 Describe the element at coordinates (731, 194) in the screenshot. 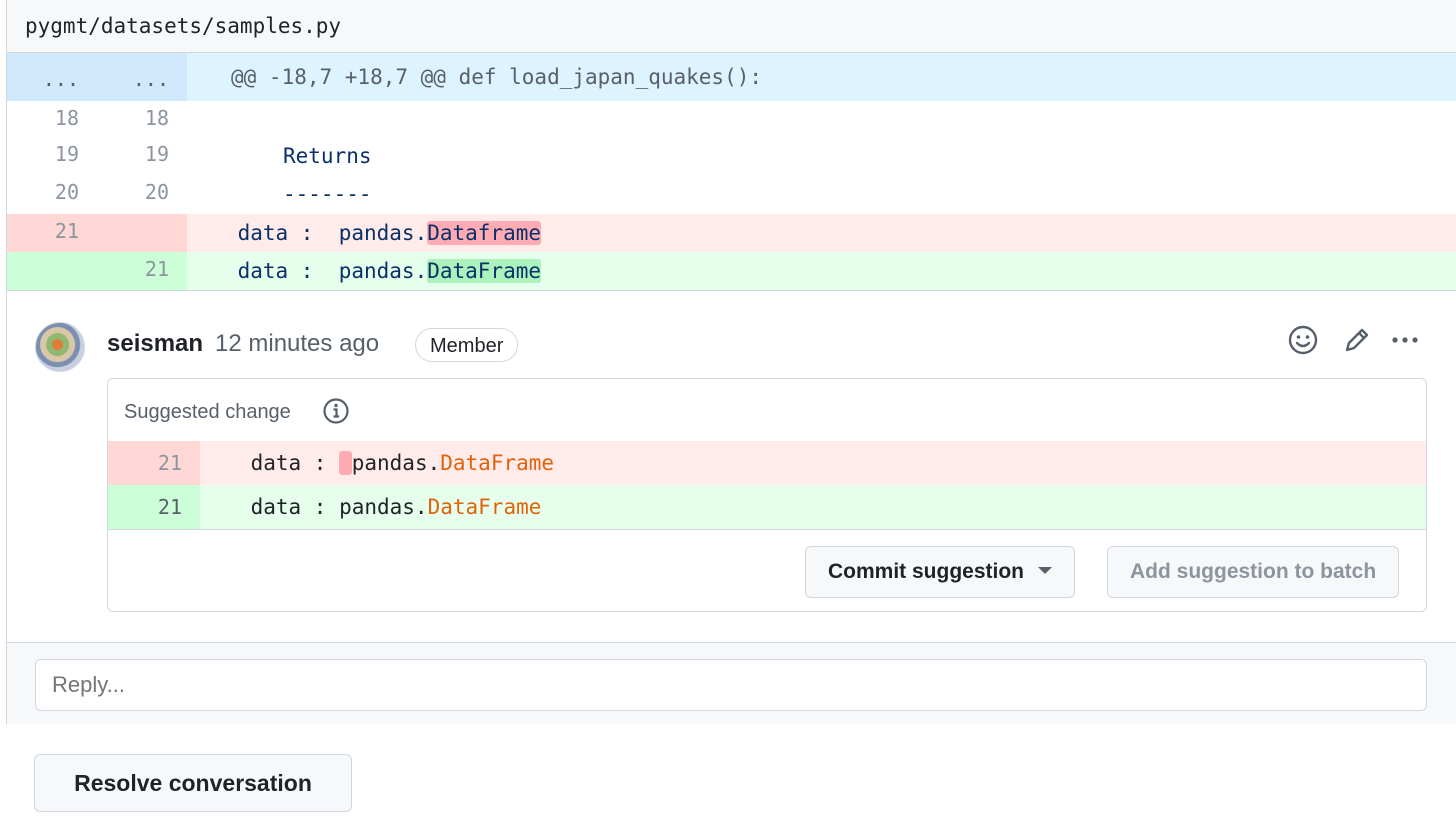

I see `diff-line: 20 20 -------` at that location.